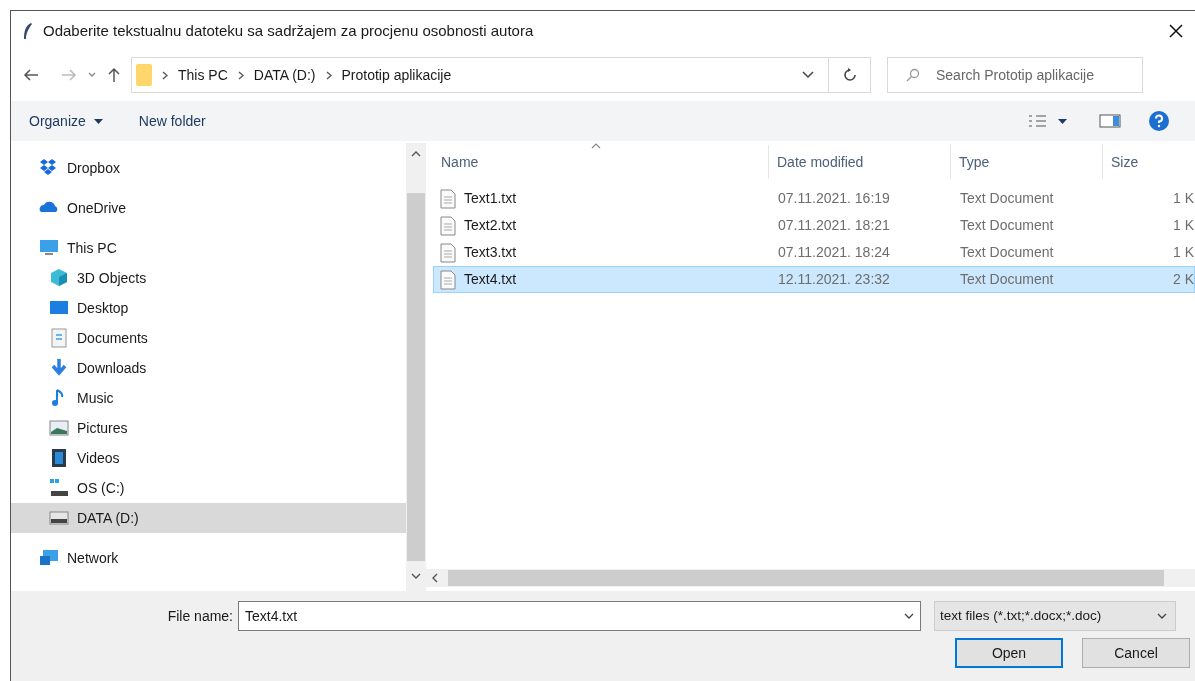 Image resolution: width=1195 pixels, height=681 pixels. What do you see at coordinates (416, 154) in the screenshot?
I see `scroll-up-icon` at bounding box center [416, 154].